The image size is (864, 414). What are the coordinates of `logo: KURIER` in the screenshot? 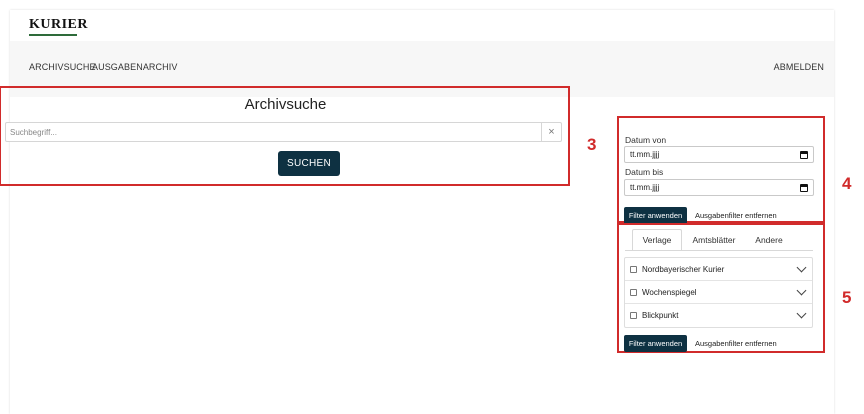 It's located at (58, 25).